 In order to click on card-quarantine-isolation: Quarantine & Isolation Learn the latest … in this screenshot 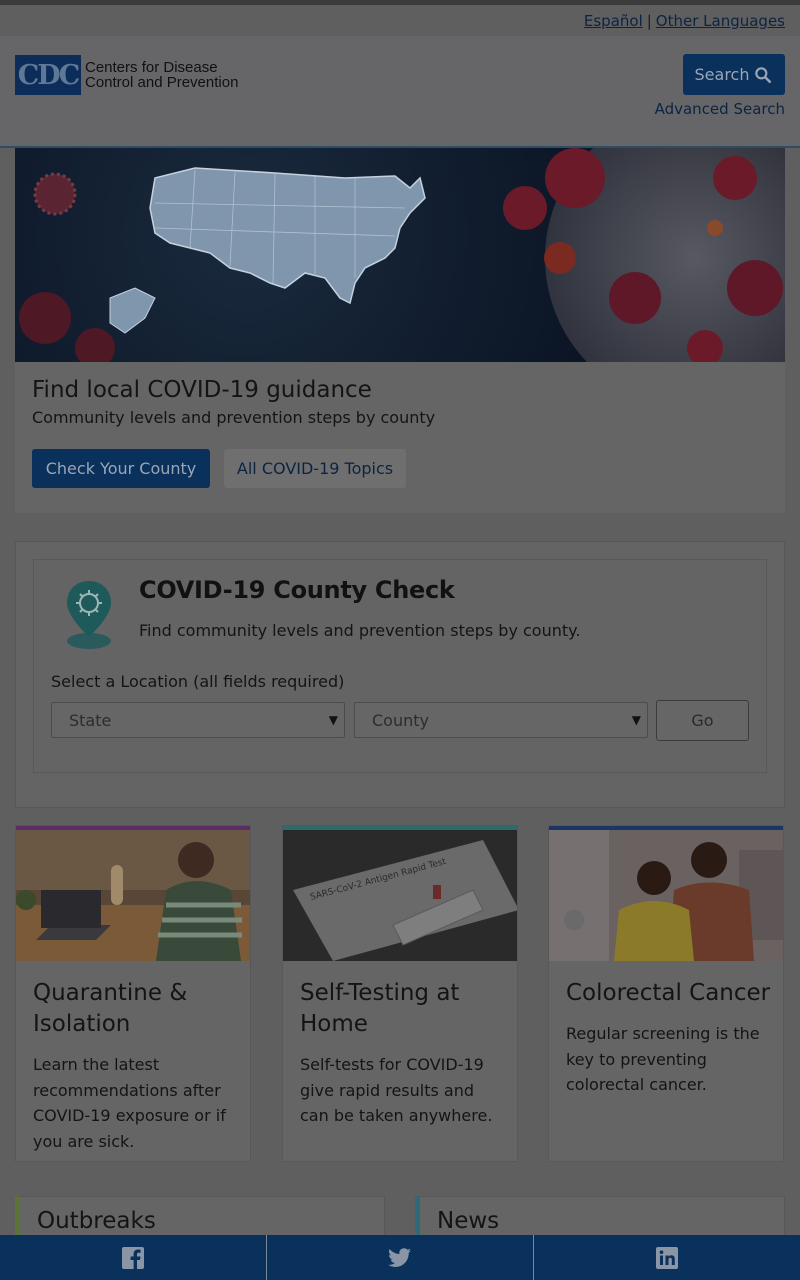, I will do `click(133, 993)`.